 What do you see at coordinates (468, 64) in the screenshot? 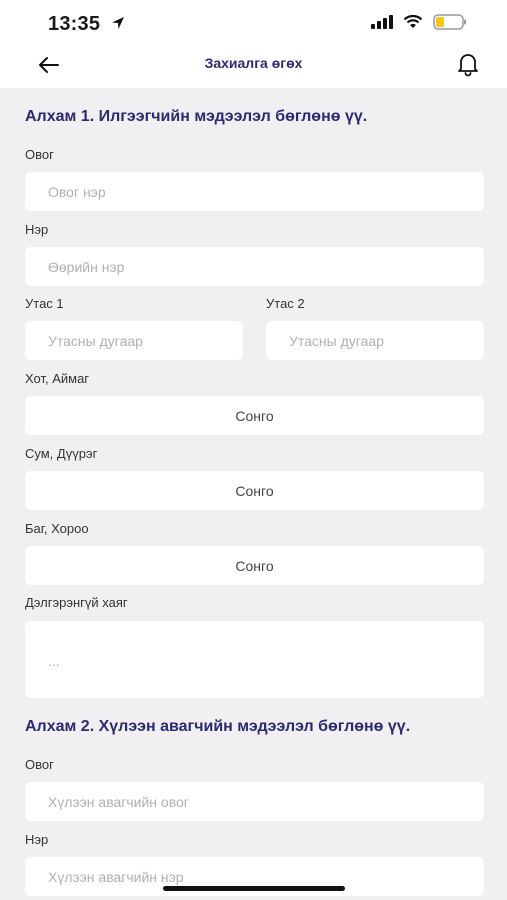
I see `bell-icon` at bounding box center [468, 64].